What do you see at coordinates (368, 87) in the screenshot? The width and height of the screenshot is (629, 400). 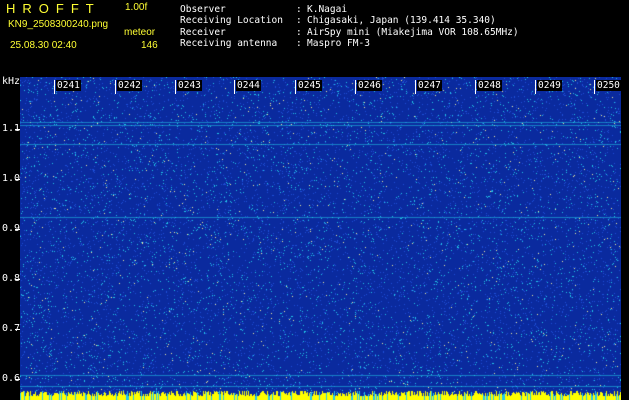 I see `time-tick-label: 0246` at bounding box center [368, 87].